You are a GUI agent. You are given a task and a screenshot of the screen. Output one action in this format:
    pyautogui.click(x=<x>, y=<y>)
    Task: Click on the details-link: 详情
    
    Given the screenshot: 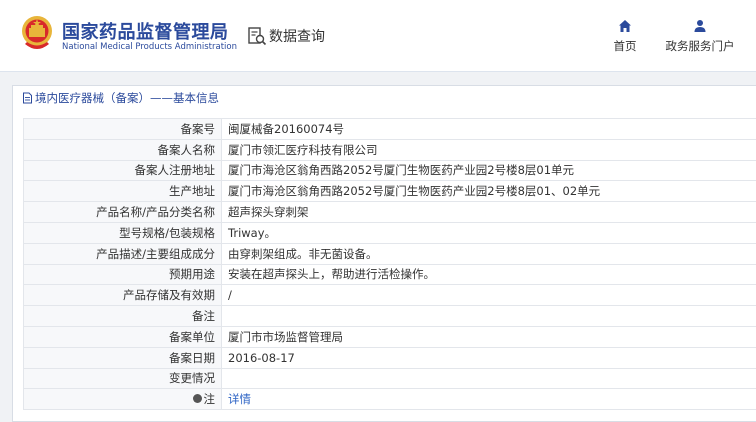 What is the action you would take?
    pyautogui.click(x=239, y=399)
    